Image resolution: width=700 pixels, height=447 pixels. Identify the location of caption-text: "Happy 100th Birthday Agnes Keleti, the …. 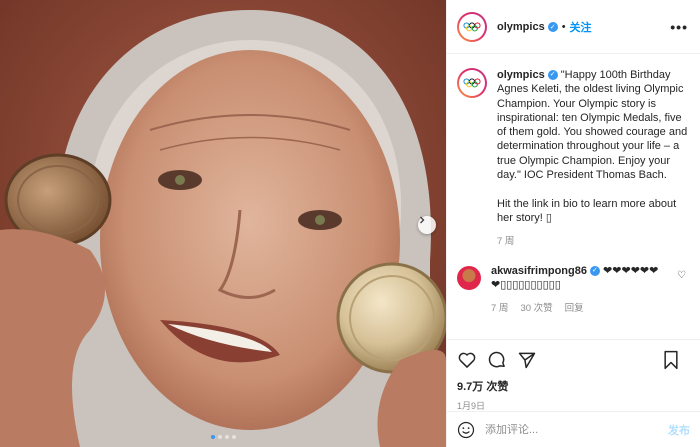
(592, 146).